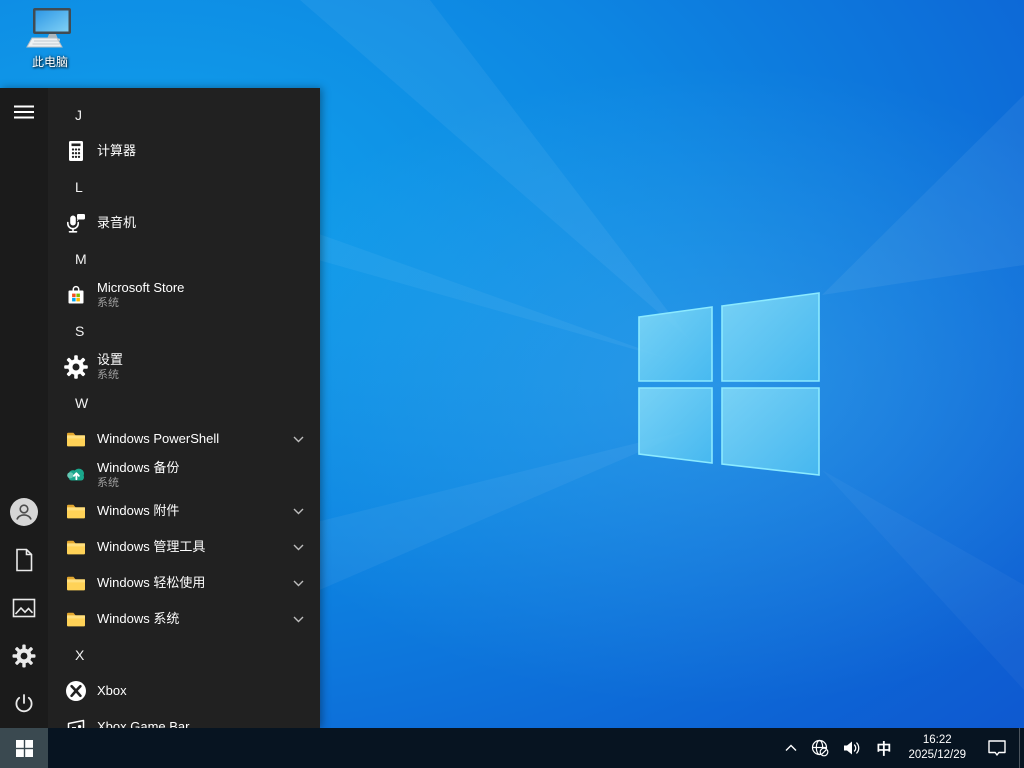 Image resolution: width=1024 pixels, height=768 pixels. Describe the element at coordinates (184, 187) in the screenshot. I see `section-header-l: L` at that location.